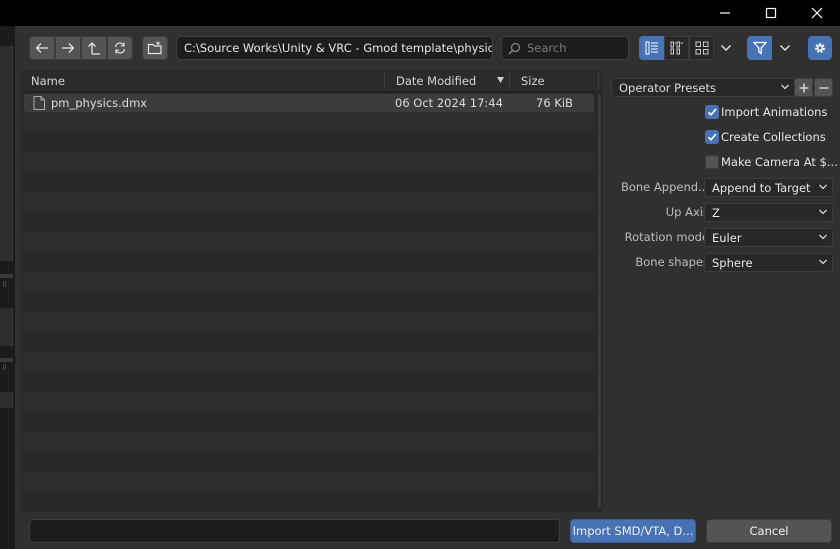 This screenshot has height=549, width=840. I want to click on filename-field, so click(294, 531).